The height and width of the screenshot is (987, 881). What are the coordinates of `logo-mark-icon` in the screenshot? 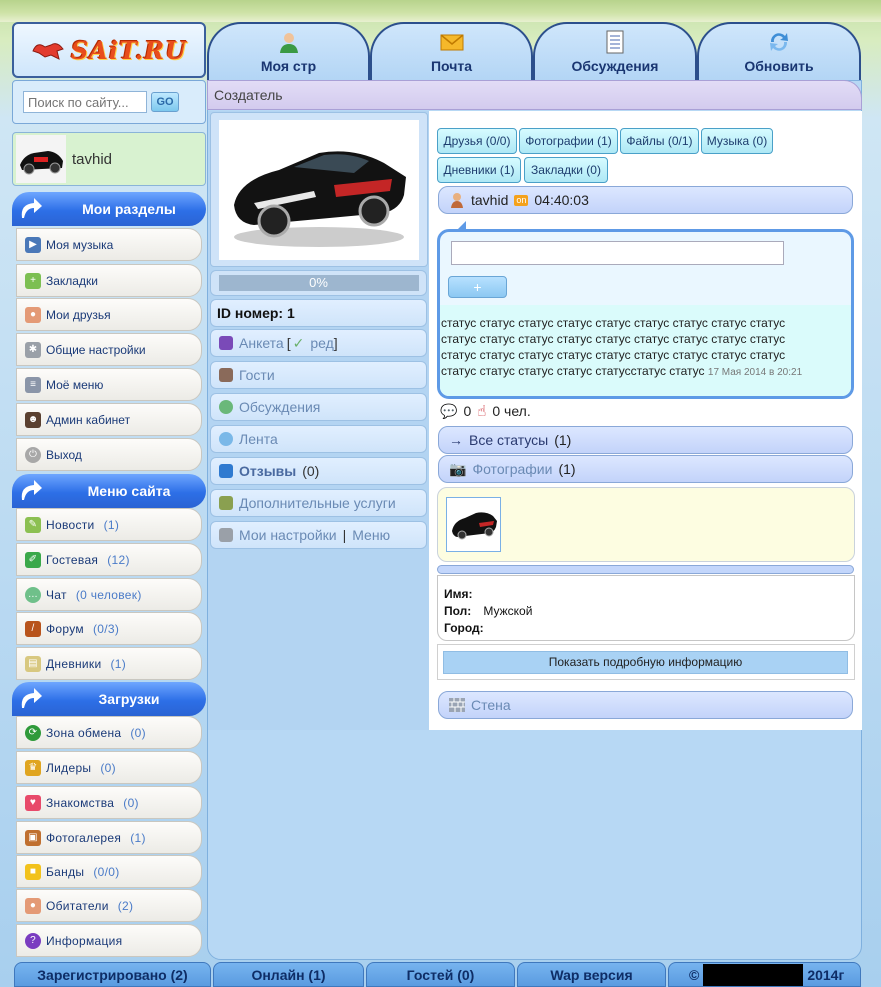 It's located at (48, 51).